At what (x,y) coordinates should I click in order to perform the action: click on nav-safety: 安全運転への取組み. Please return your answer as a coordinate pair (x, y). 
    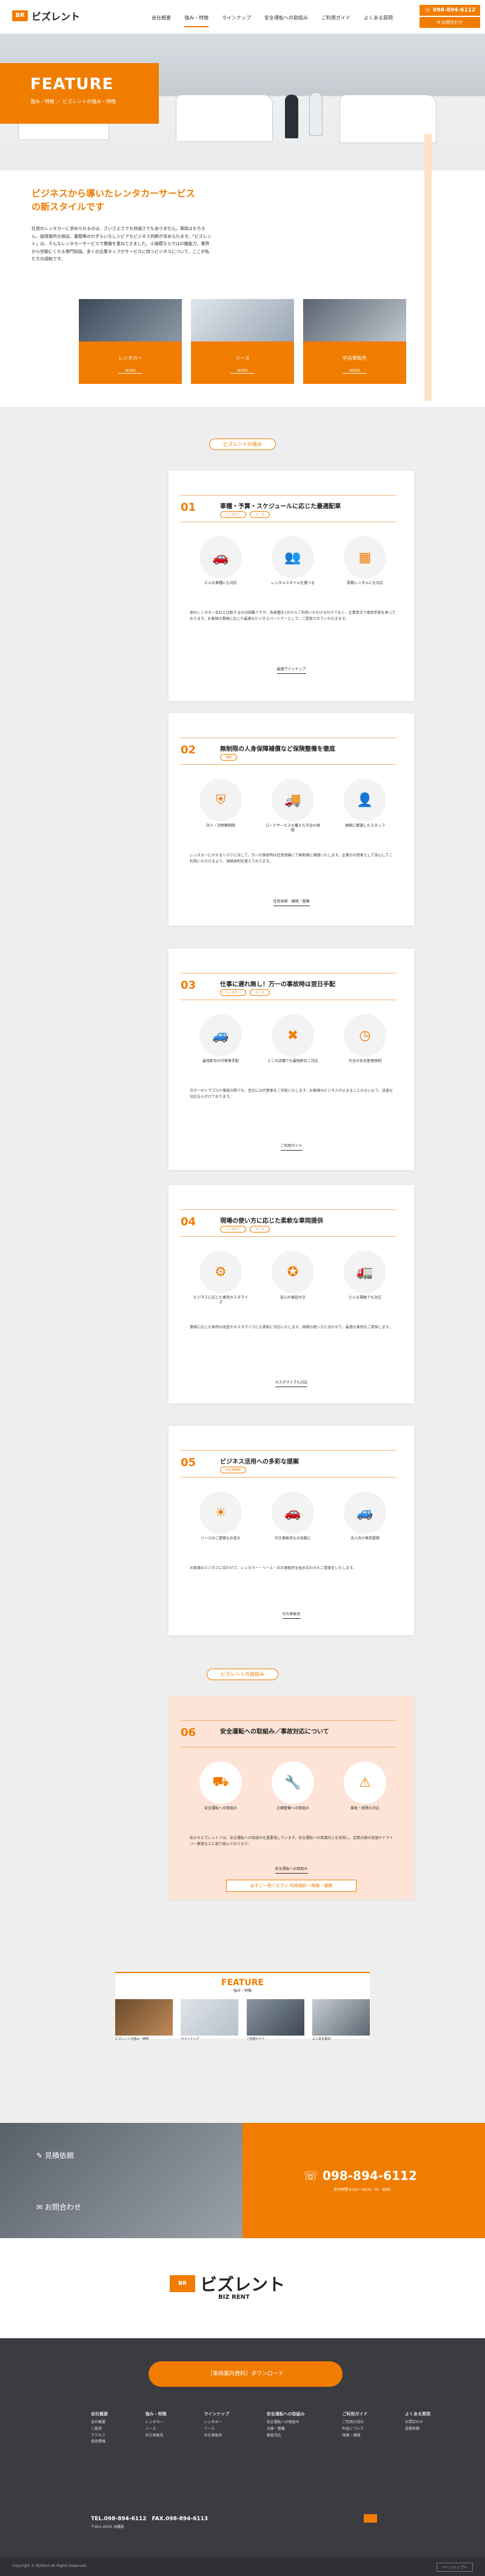
    Looking at the image, I should click on (286, 18).